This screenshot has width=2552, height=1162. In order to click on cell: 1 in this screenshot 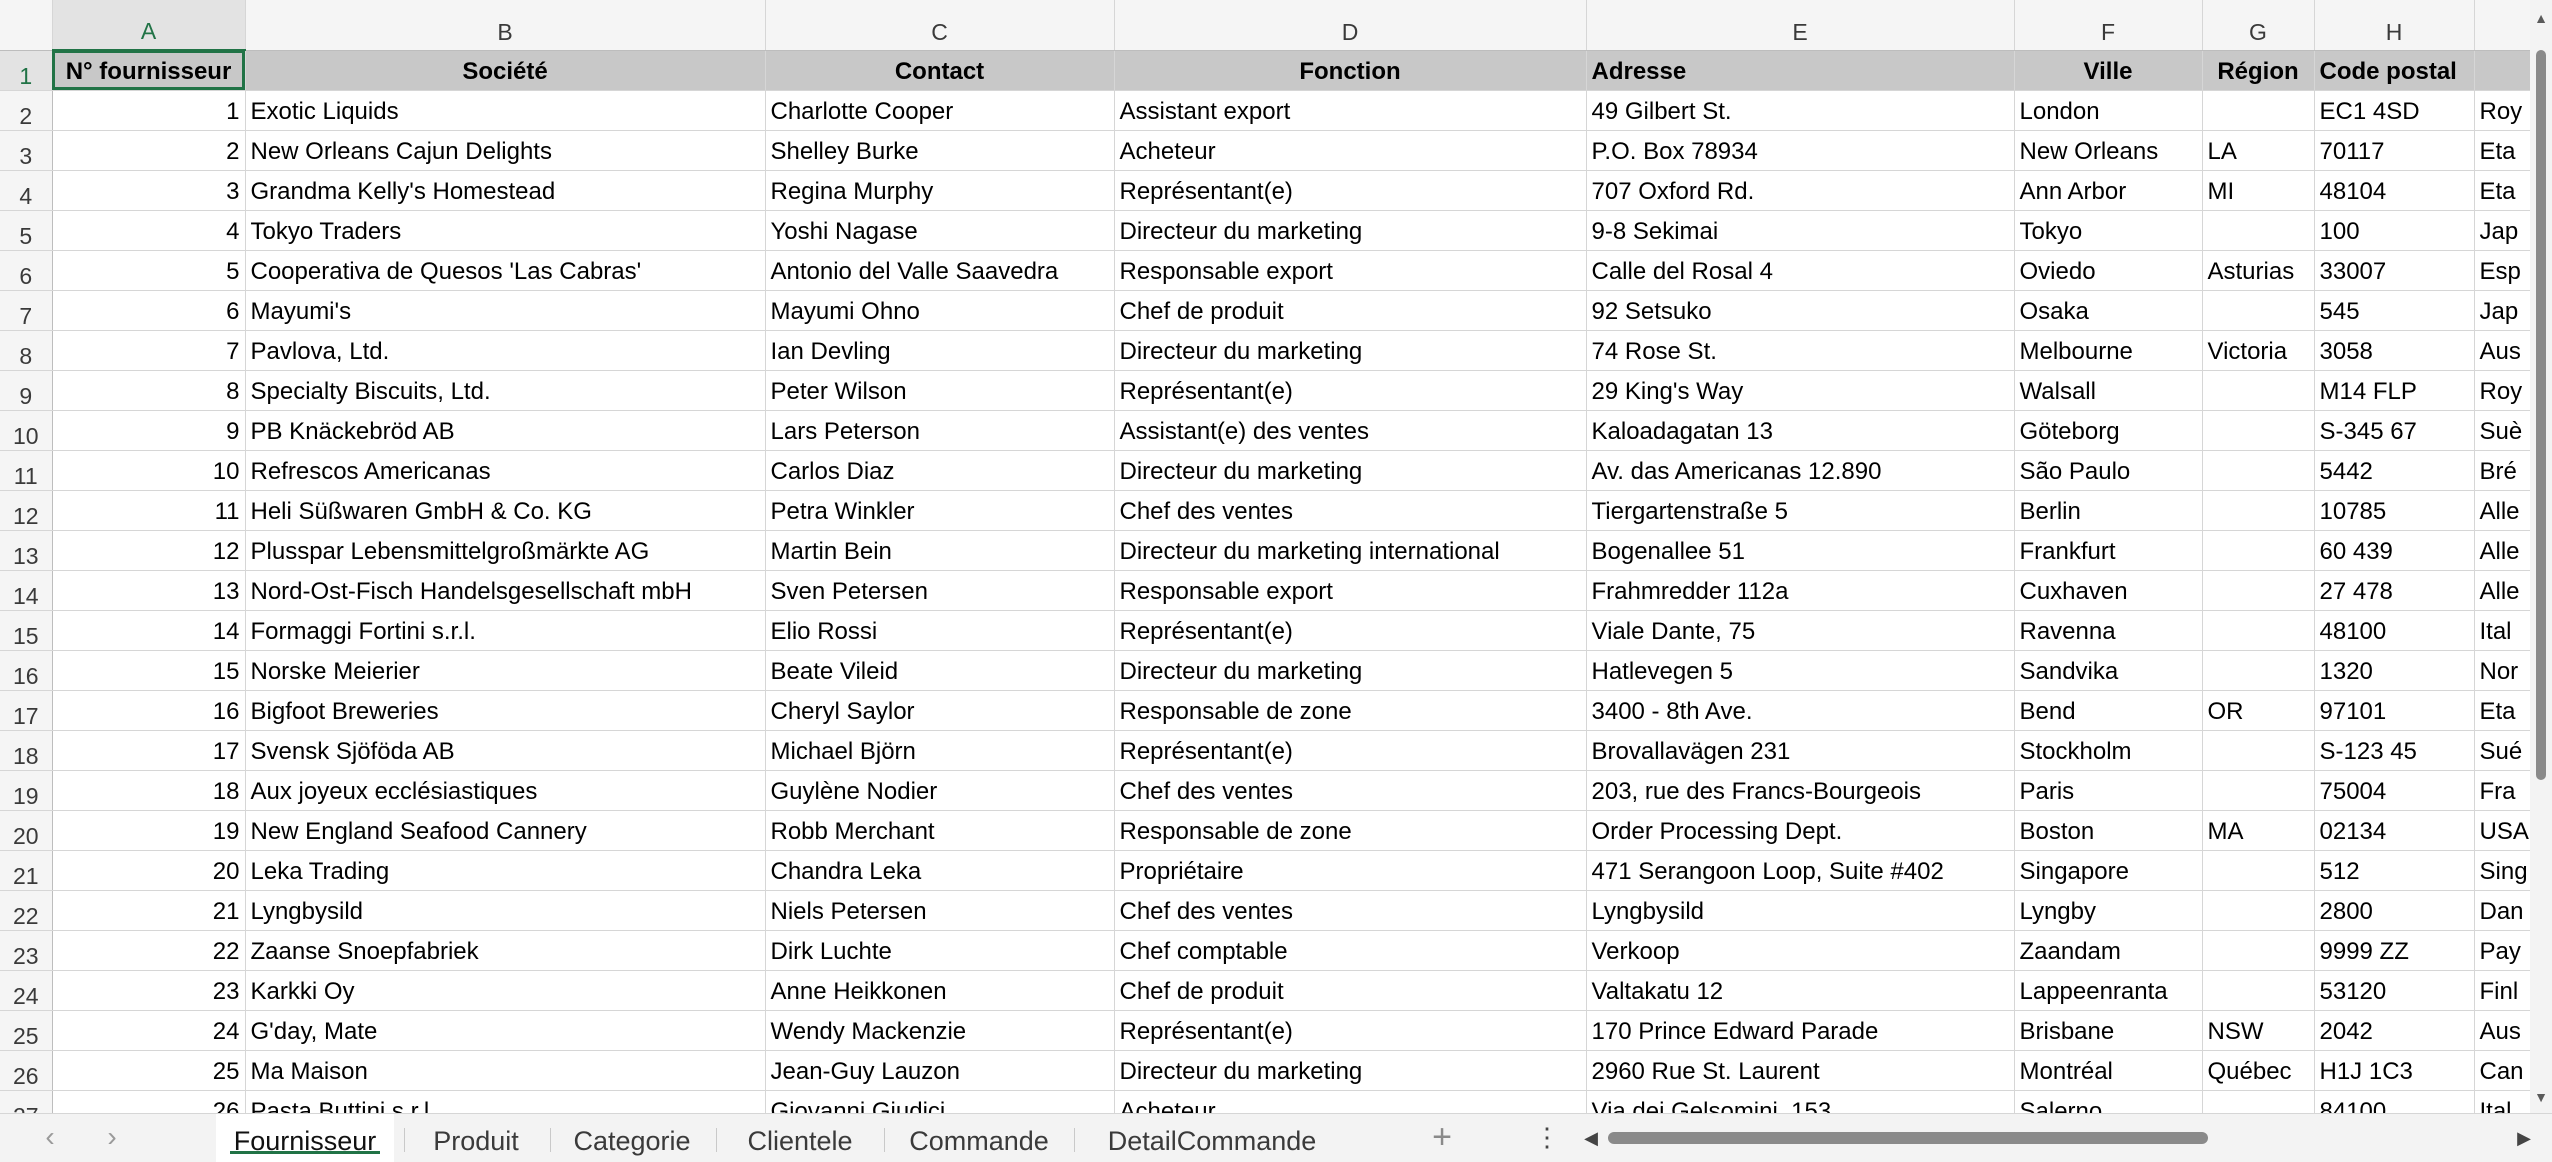, I will do `click(149, 110)`.